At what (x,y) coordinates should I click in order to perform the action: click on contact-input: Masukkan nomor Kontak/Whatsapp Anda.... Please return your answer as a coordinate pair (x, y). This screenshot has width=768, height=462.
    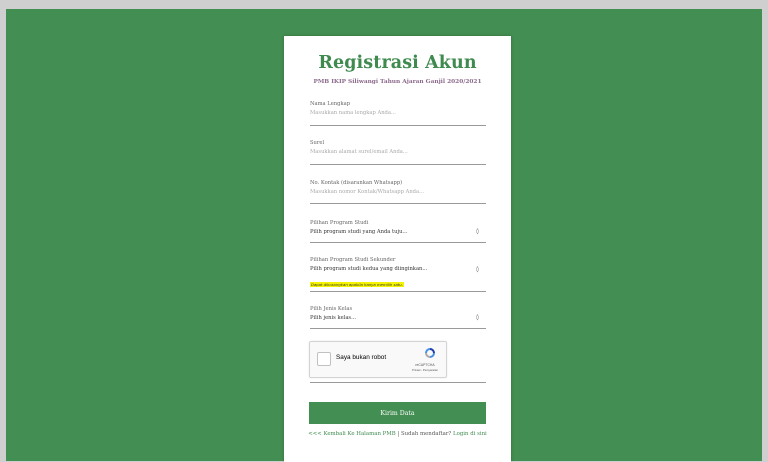
    Looking at the image, I should click on (398, 192).